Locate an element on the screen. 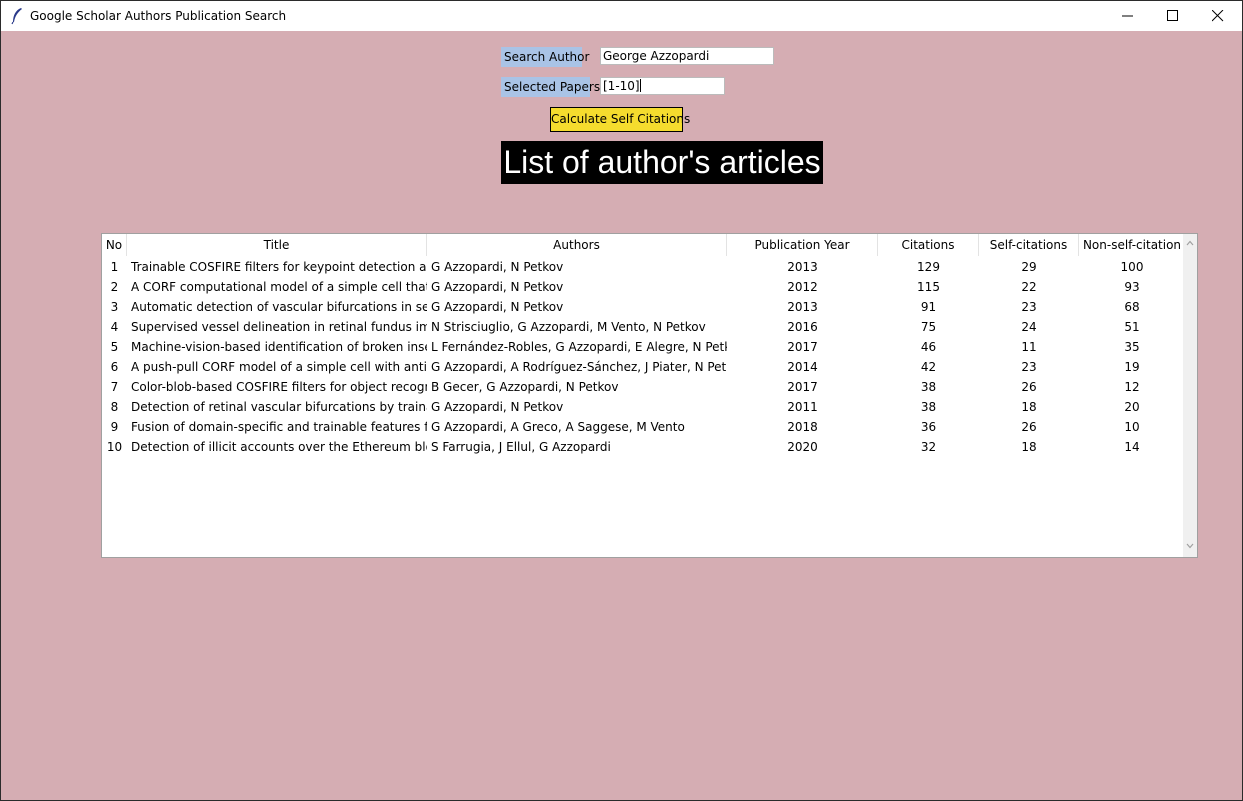  cell-publication-year: 2020 is located at coordinates (802, 447).